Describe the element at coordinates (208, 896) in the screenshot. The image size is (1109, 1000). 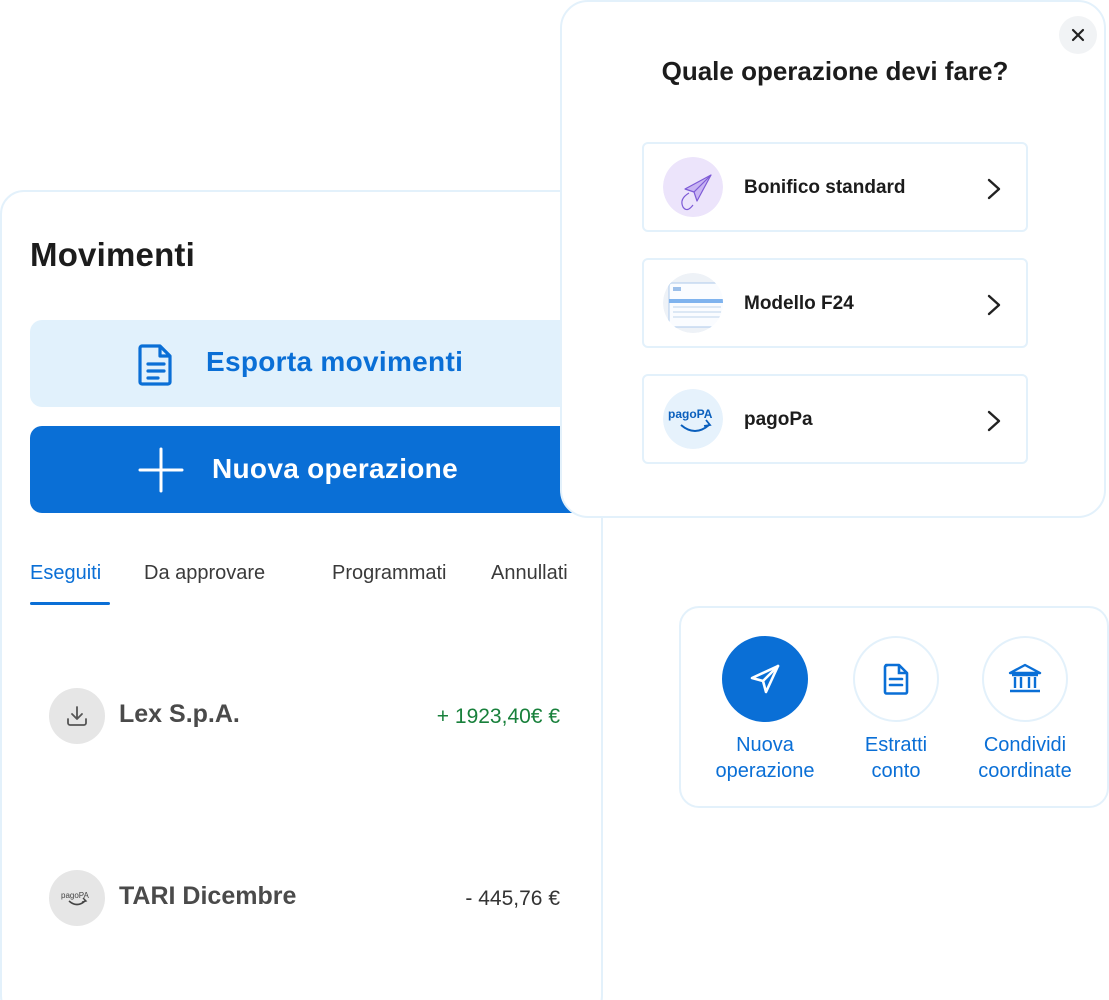
I see `transaction-name: TARI Dicembre` at that location.